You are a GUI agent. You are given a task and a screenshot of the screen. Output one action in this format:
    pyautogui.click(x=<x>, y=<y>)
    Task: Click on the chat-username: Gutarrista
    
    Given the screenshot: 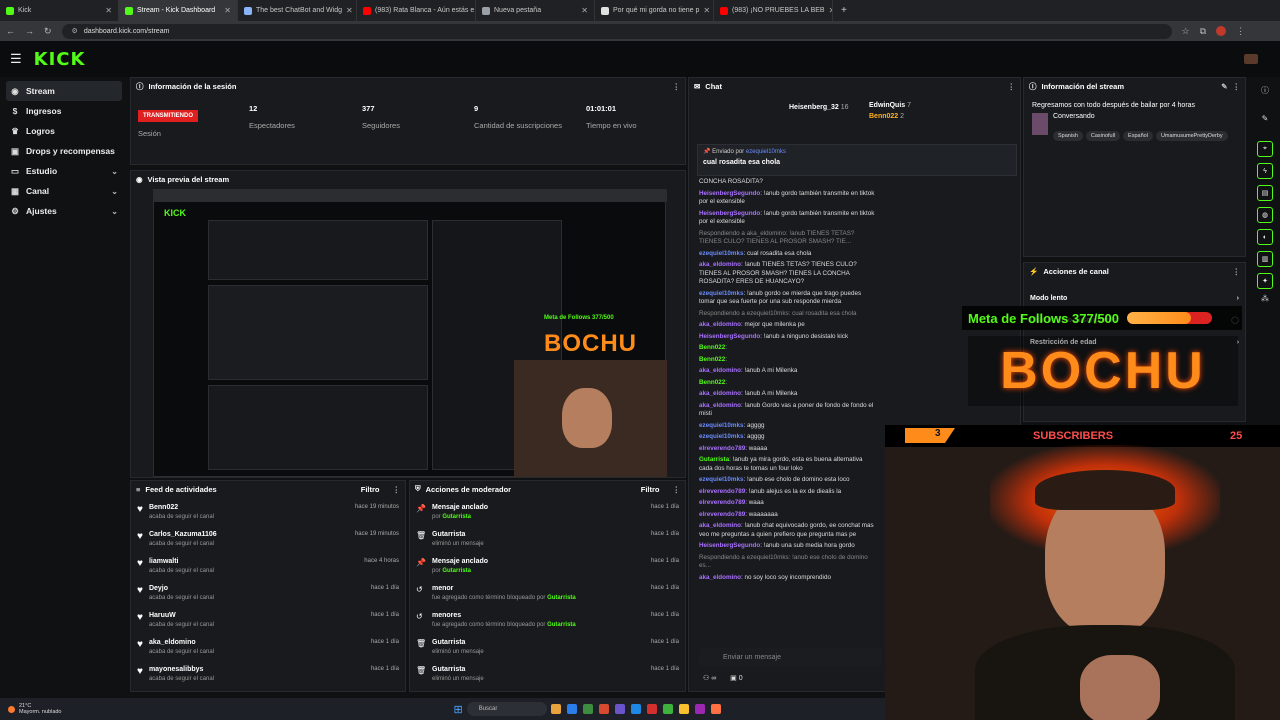 What is the action you would take?
    pyautogui.click(x=714, y=459)
    